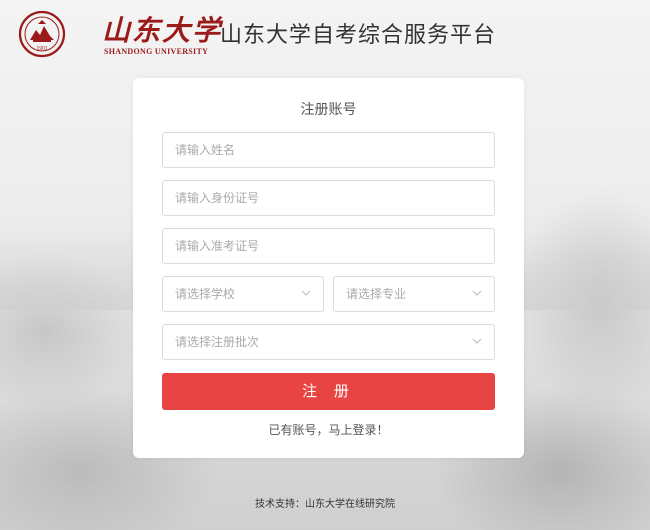 The height and width of the screenshot is (530, 650). Describe the element at coordinates (42, 34) in the screenshot. I see `university-seal-icon: 1901` at that location.